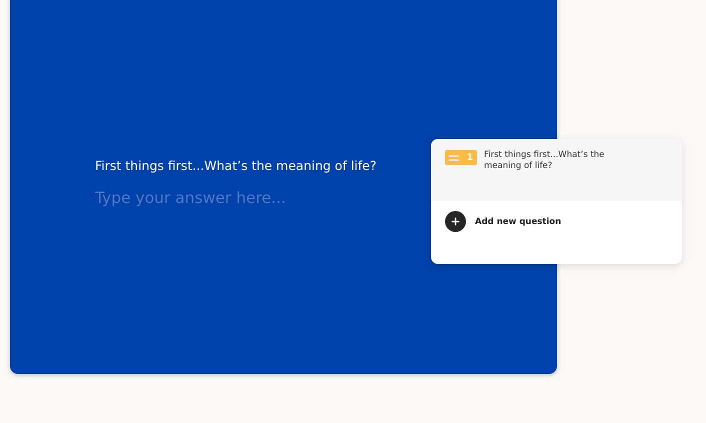  I want to click on question-title: First things first...What’s the meaning of life?, so click(545, 161).